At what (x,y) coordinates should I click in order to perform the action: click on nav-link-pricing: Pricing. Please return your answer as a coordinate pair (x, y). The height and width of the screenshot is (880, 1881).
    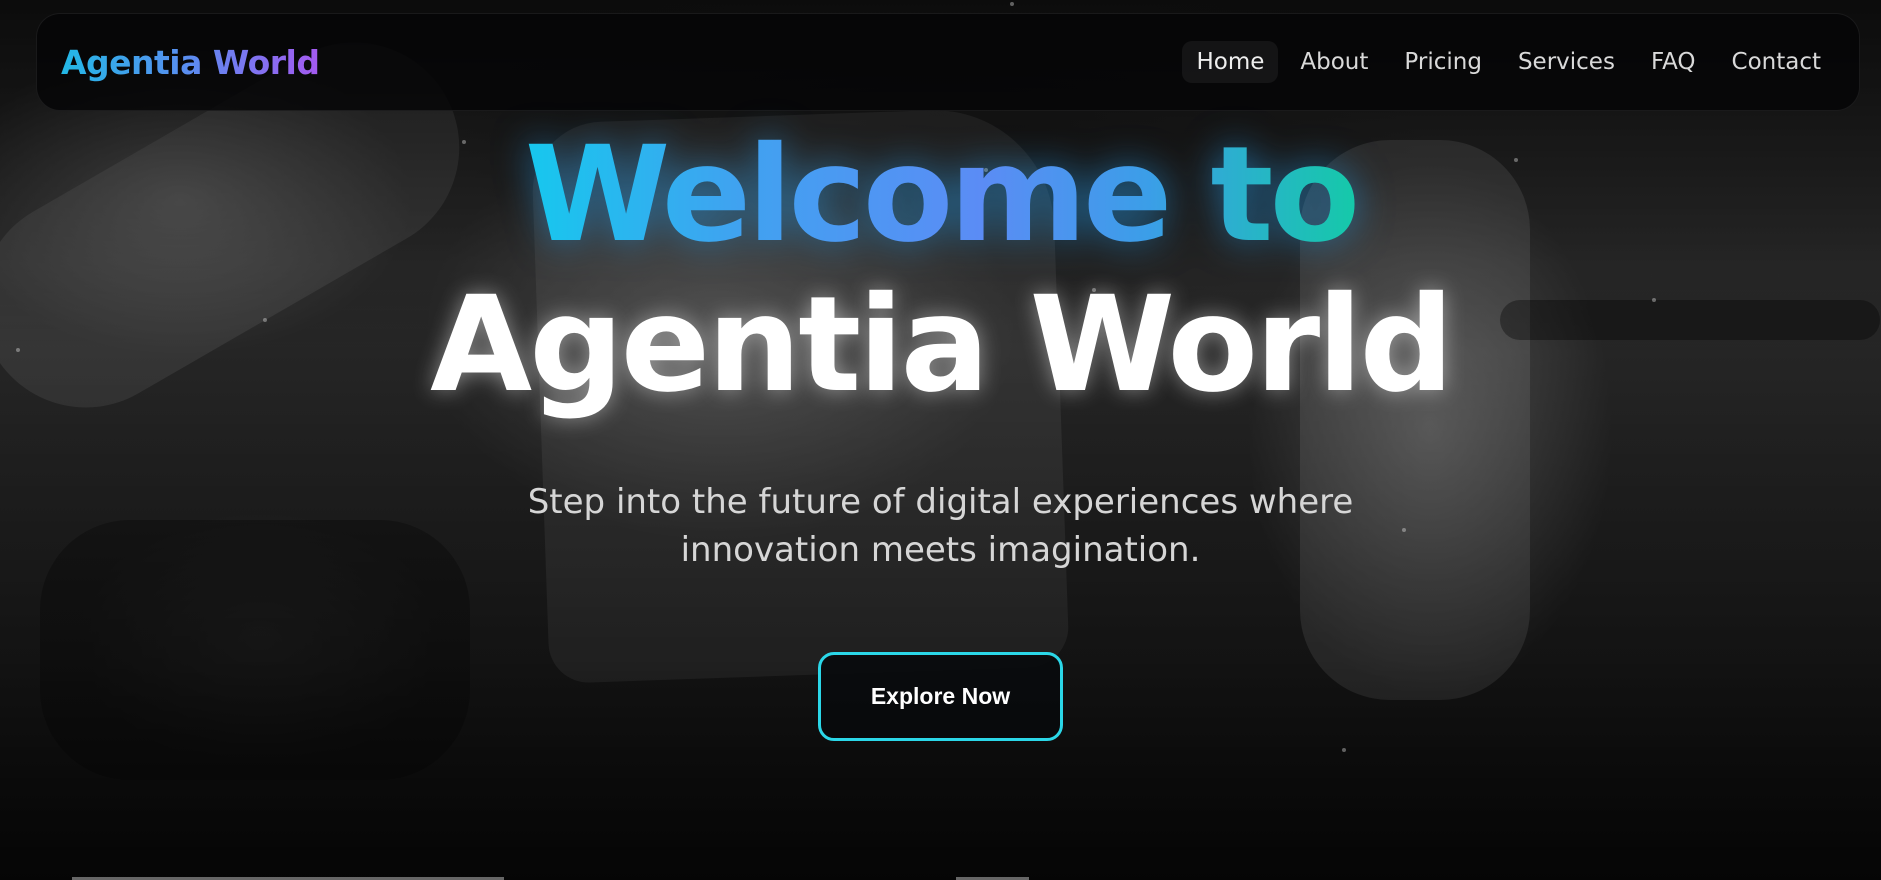
    Looking at the image, I should click on (1443, 62).